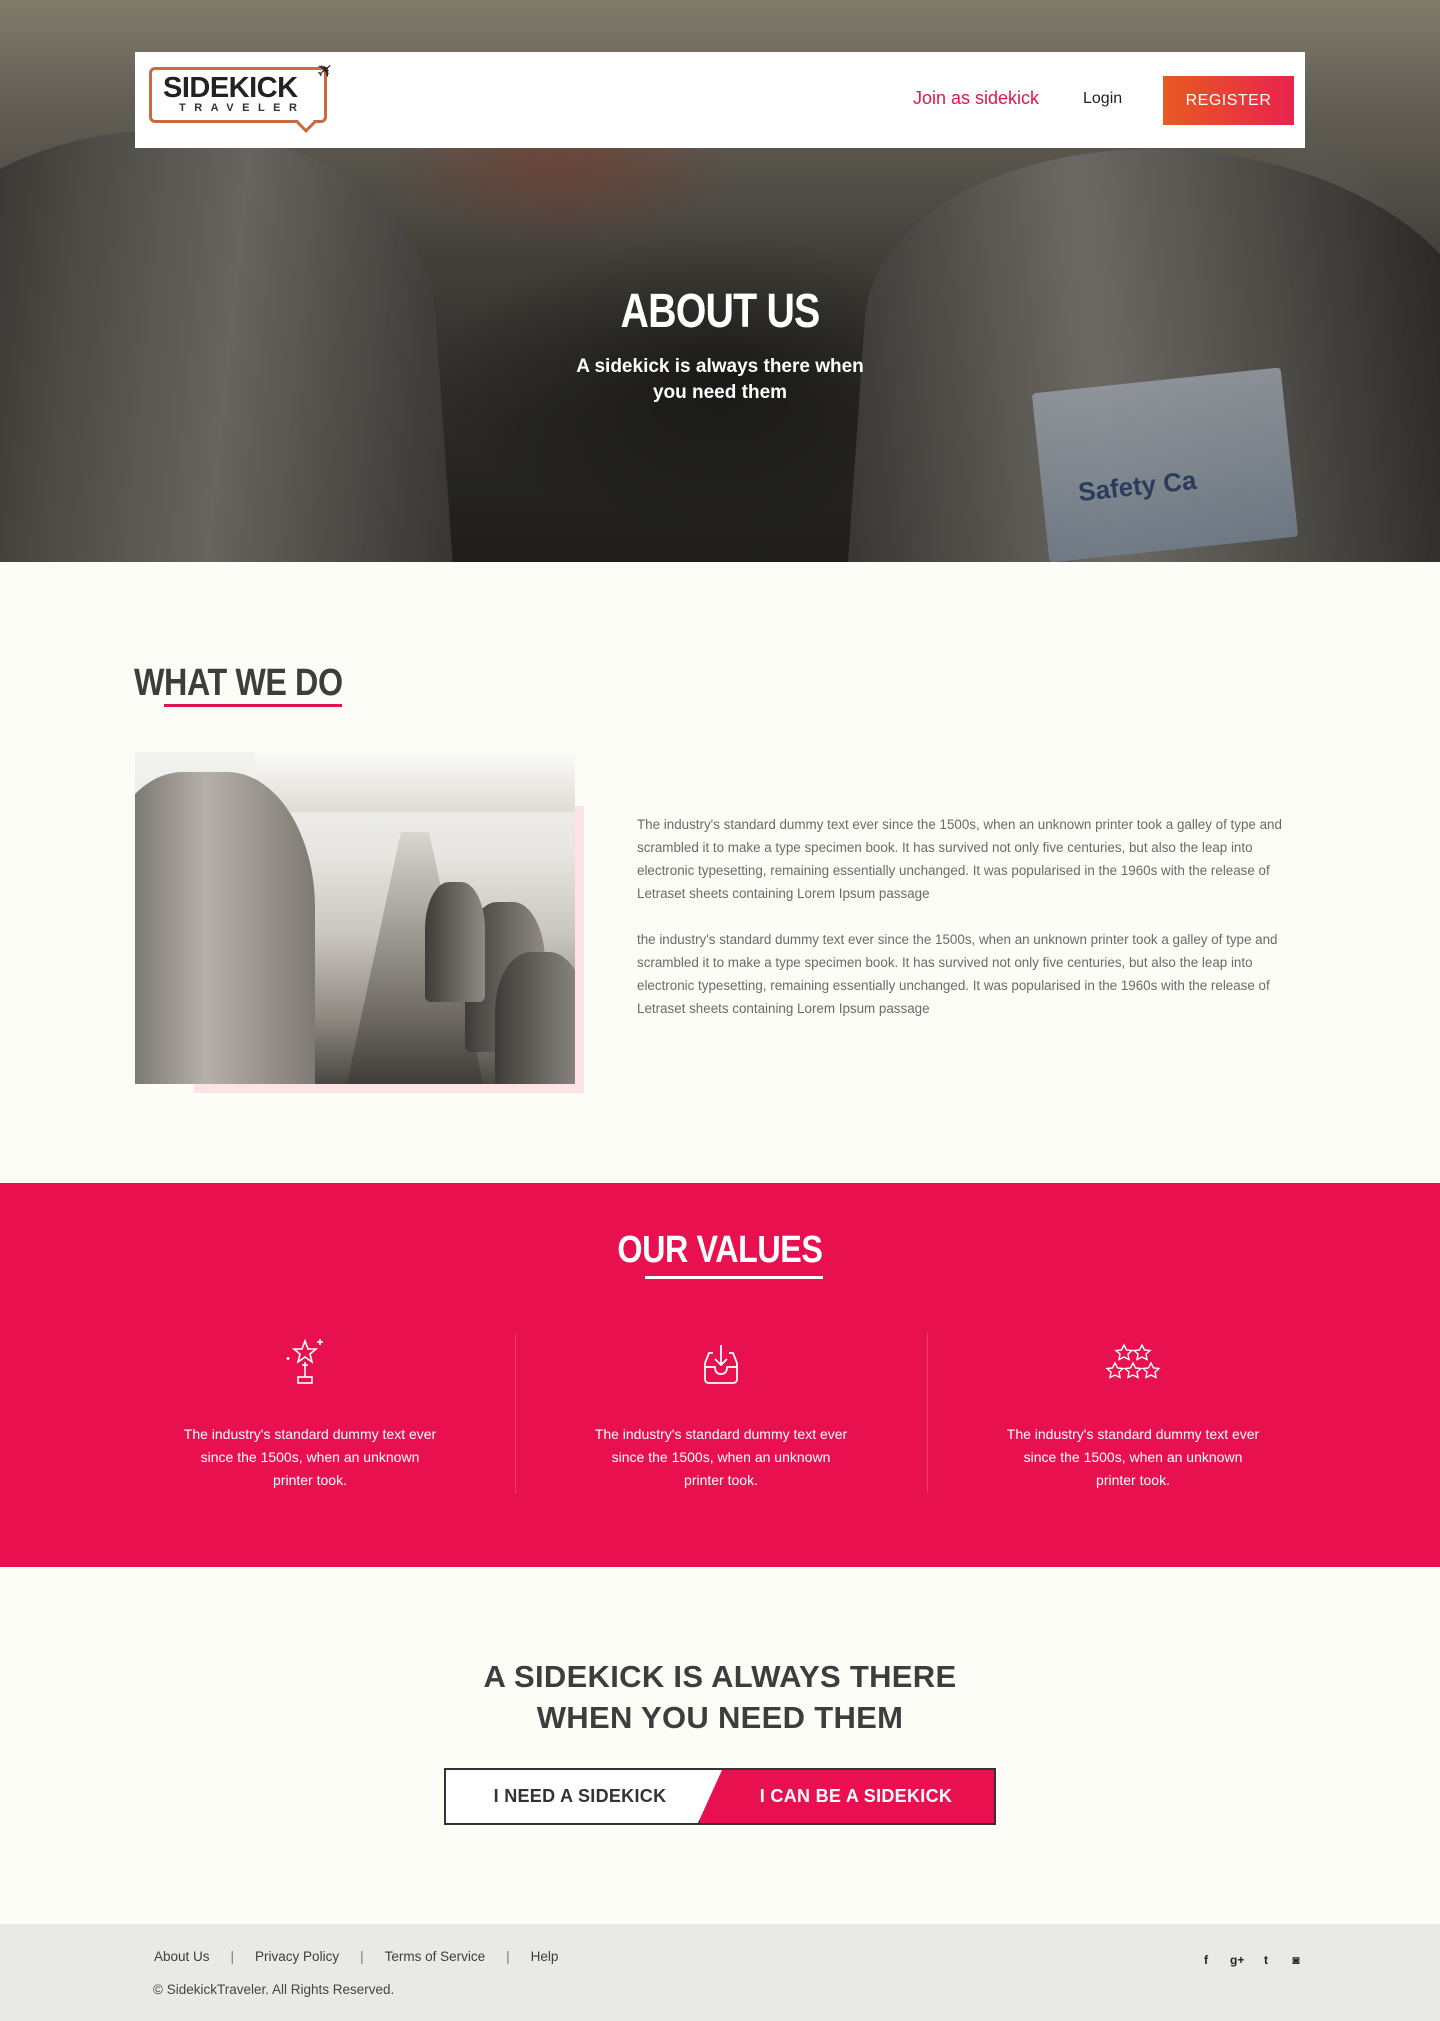 This screenshot has width=1440, height=2021. I want to click on photo-seat-foreground, so click(225, 928).